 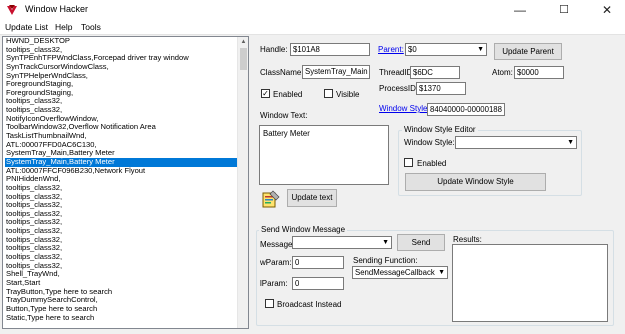 I want to click on atom-label: Atom:, so click(x=502, y=72).